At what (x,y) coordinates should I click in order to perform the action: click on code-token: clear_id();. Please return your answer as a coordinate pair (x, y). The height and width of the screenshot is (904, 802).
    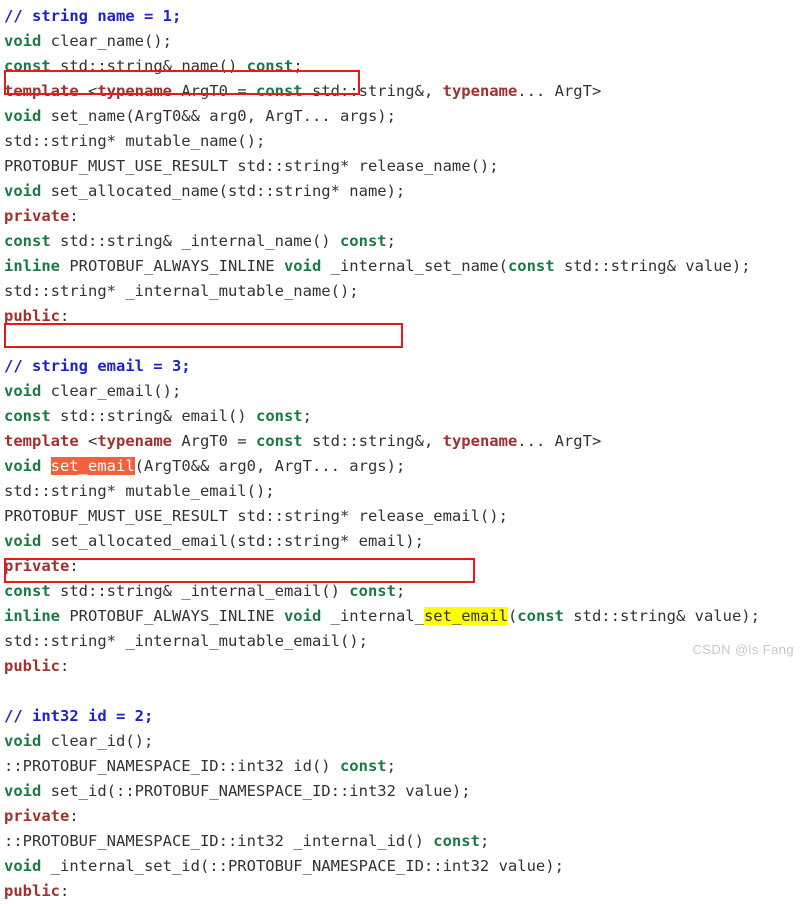
    Looking at the image, I should click on (97, 741).